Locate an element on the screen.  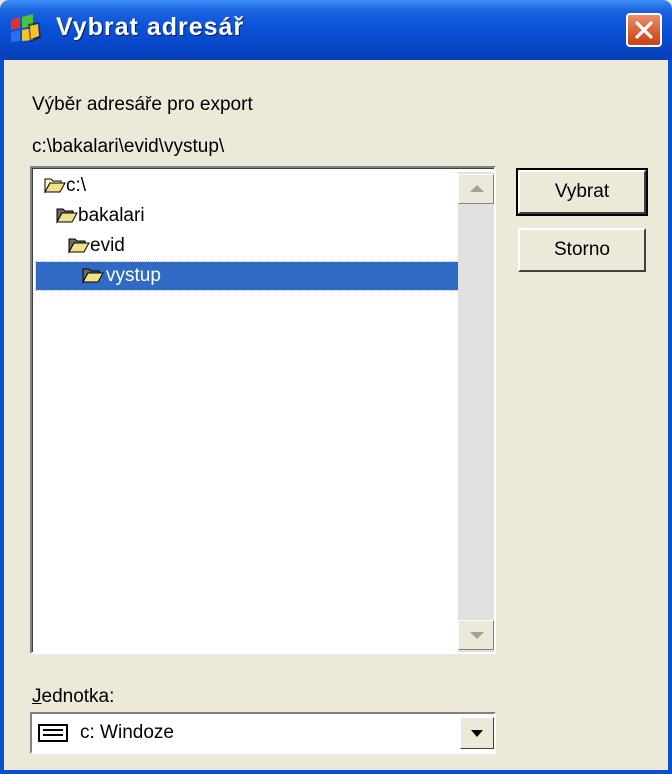
scroll-down-button is located at coordinates (476, 635).